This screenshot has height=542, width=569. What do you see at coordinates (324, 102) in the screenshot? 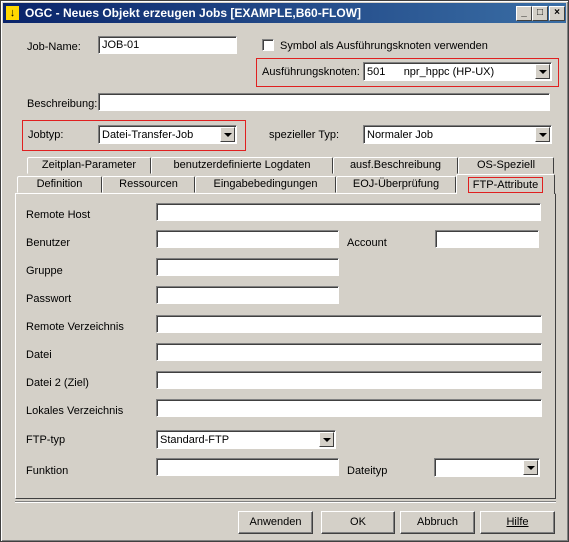
I see `description-field` at bounding box center [324, 102].